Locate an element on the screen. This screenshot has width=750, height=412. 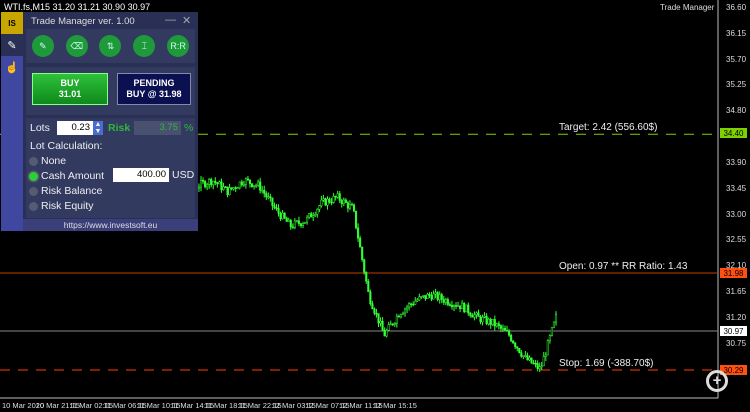
logo-icon: IS is located at coordinates (12, 23).